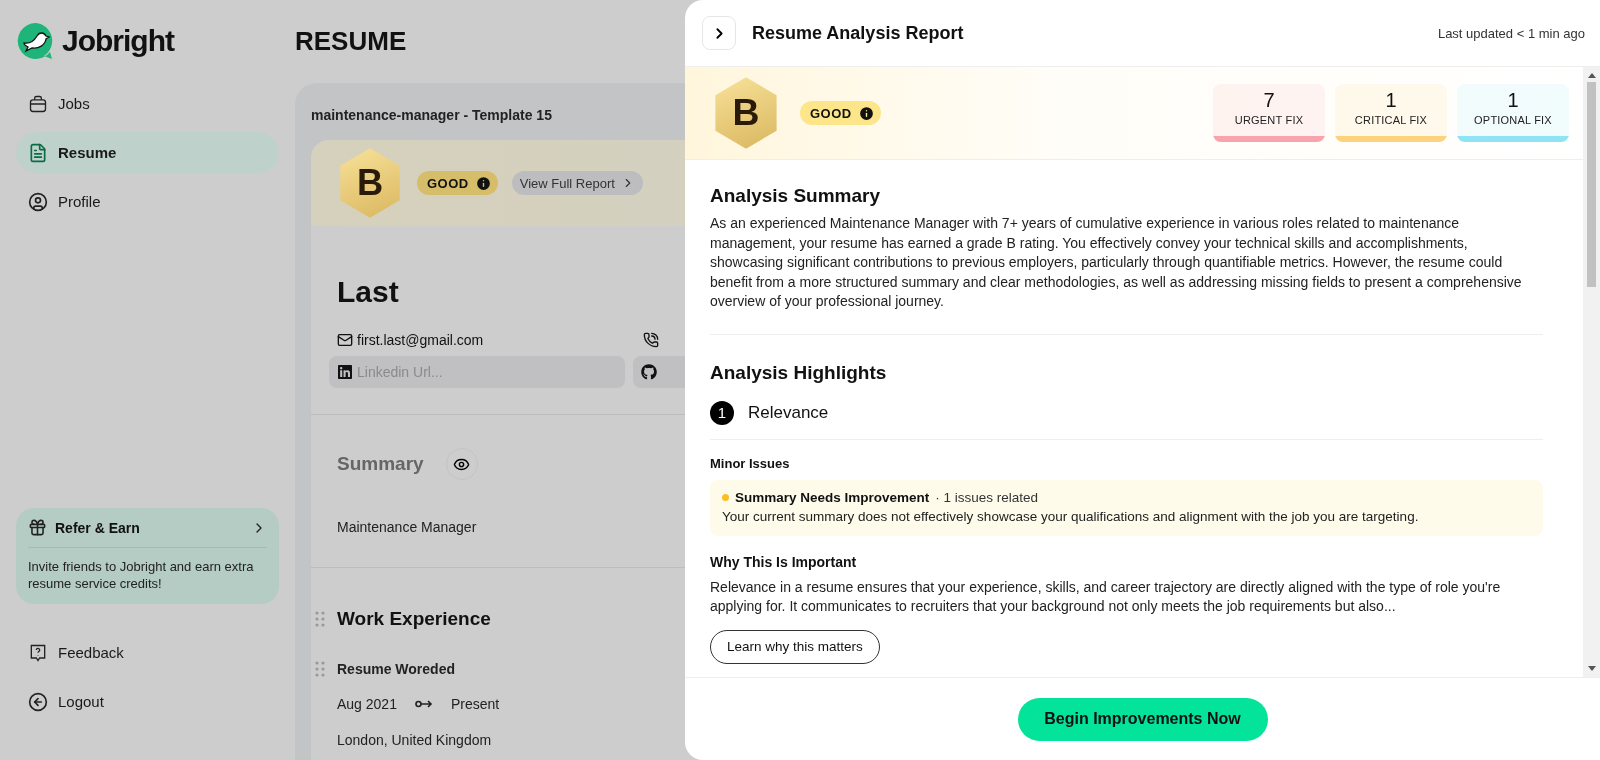 The image size is (1600, 760). What do you see at coordinates (719, 33) in the screenshot?
I see `collapse-button` at bounding box center [719, 33].